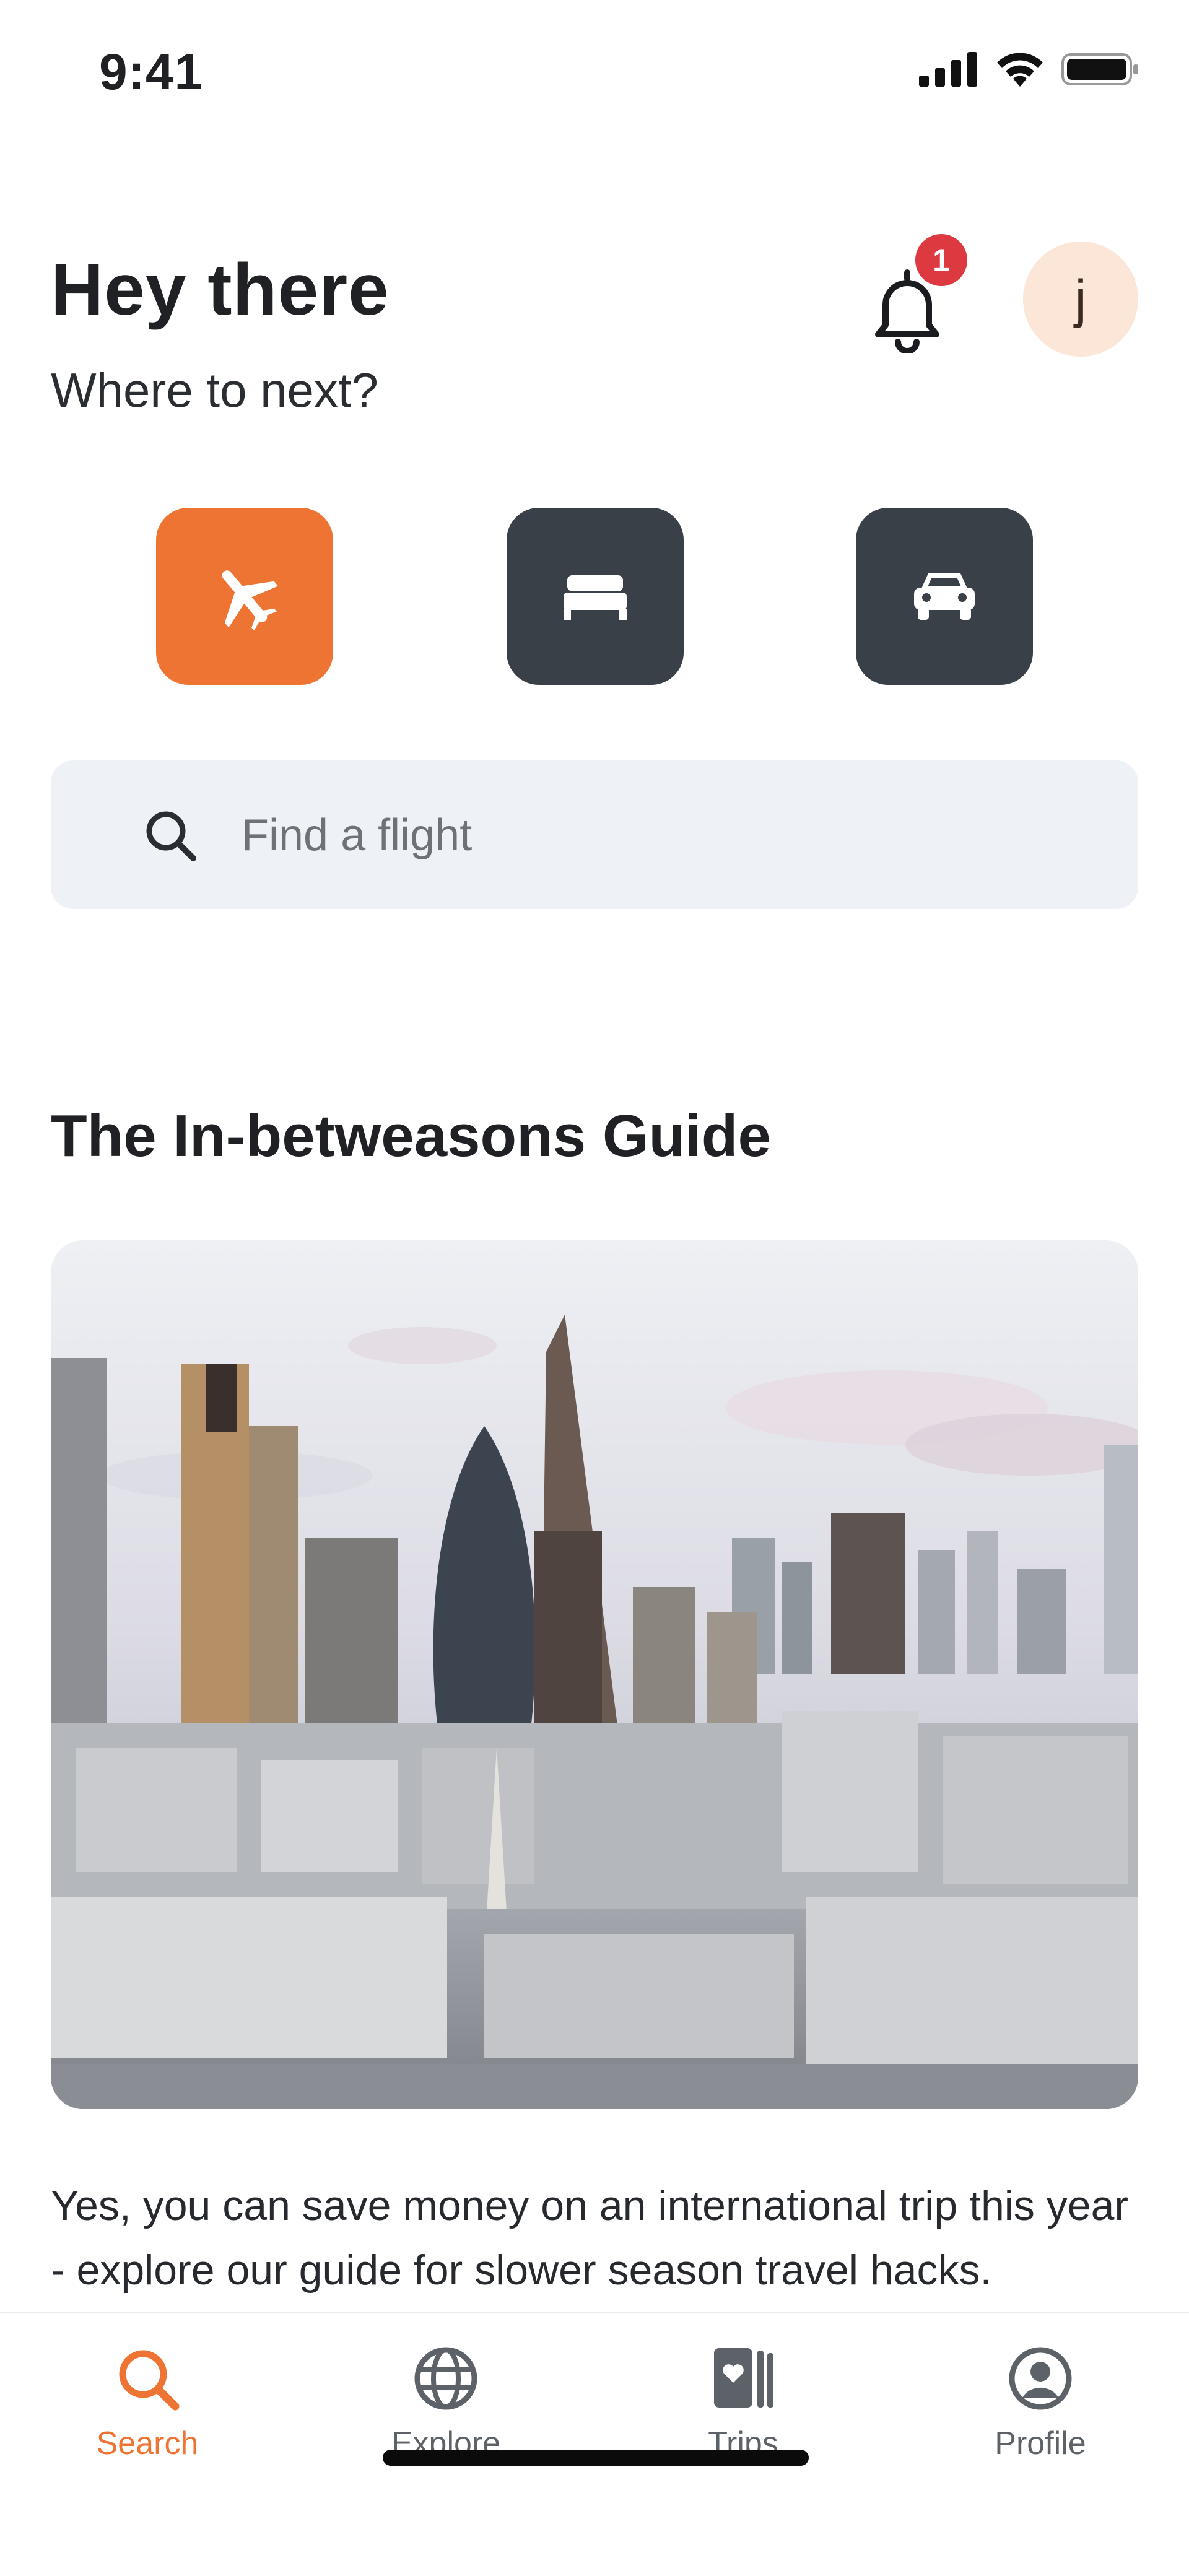 This screenshot has height=2576, width=1189. I want to click on status-time: 9:41, so click(151, 72).